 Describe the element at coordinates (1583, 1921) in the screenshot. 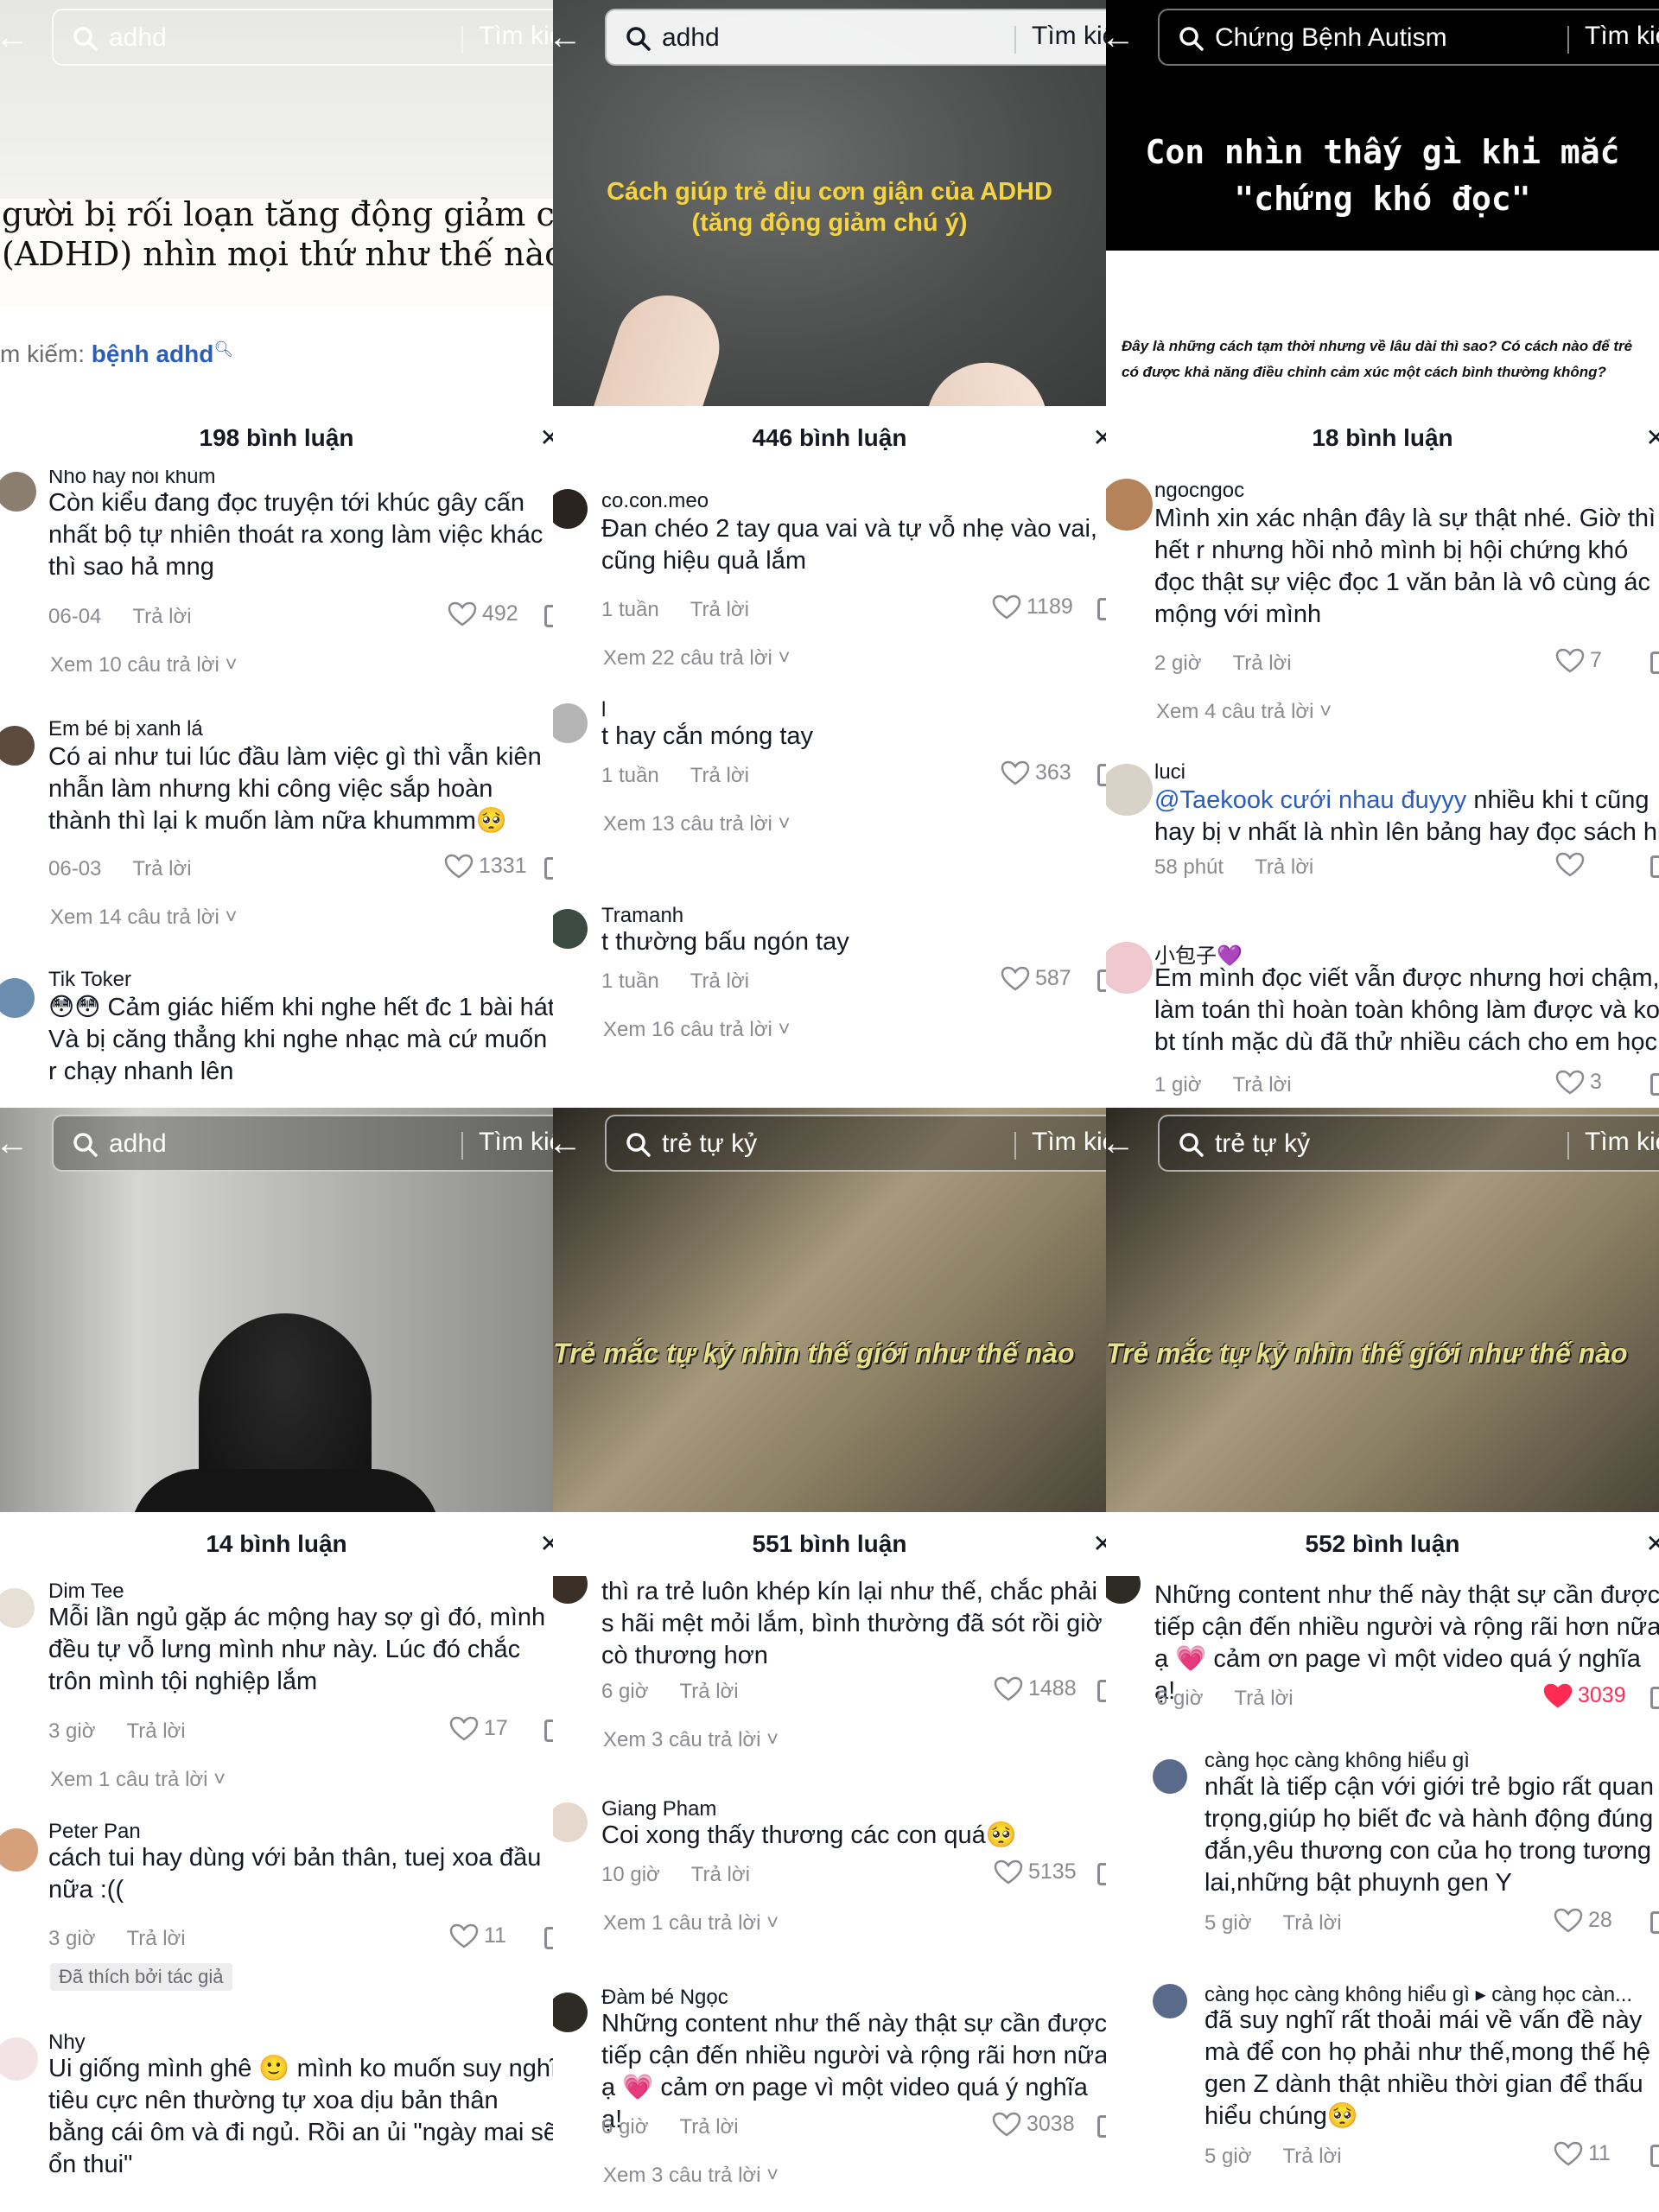

I see `like-button: 28` at that location.